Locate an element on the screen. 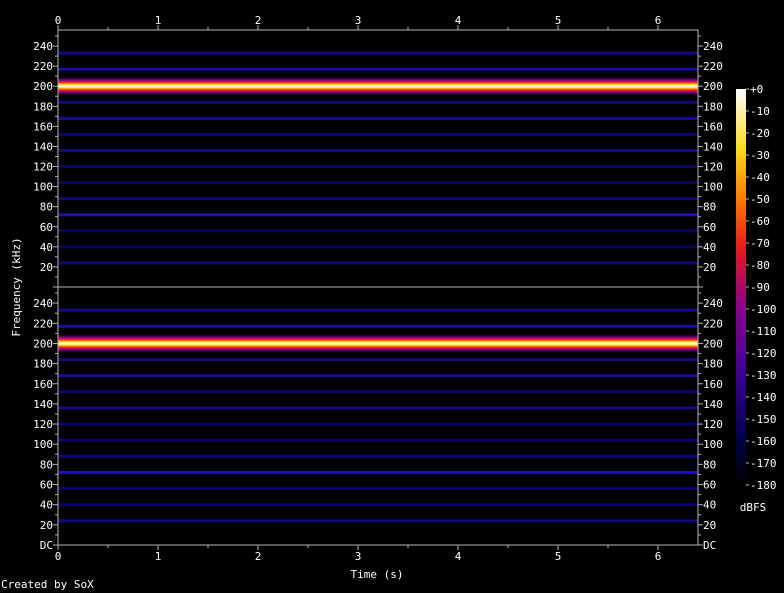  x-tick-label-bottom: 3 is located at coordinates (358, 556).